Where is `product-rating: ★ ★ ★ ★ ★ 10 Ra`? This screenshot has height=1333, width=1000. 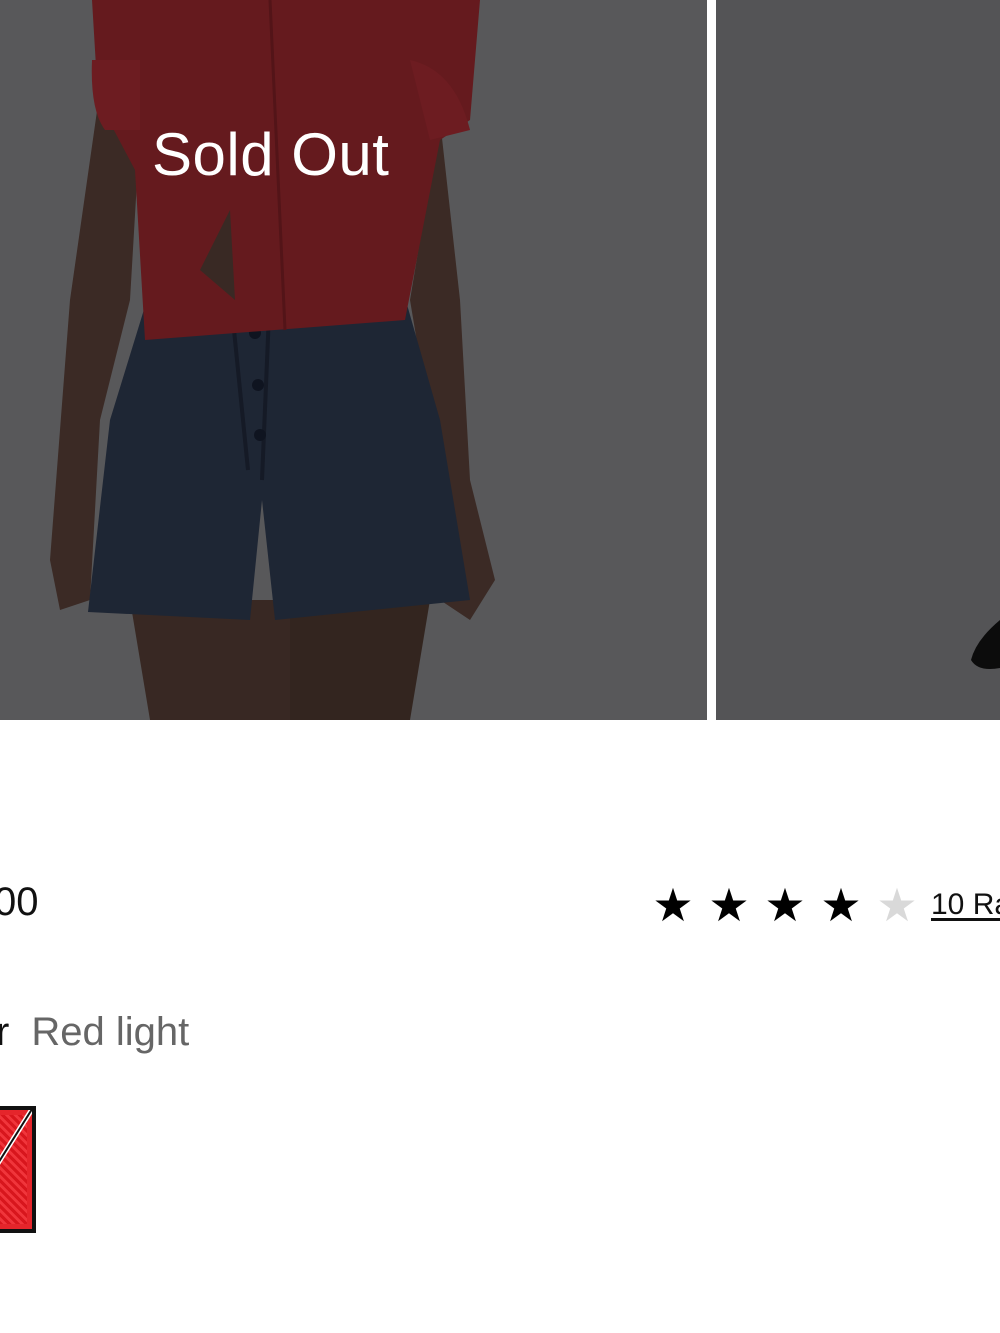
product-rating: ★ ★ ★ ★ ★ 10 Ra is located at coordinates (822, 905).